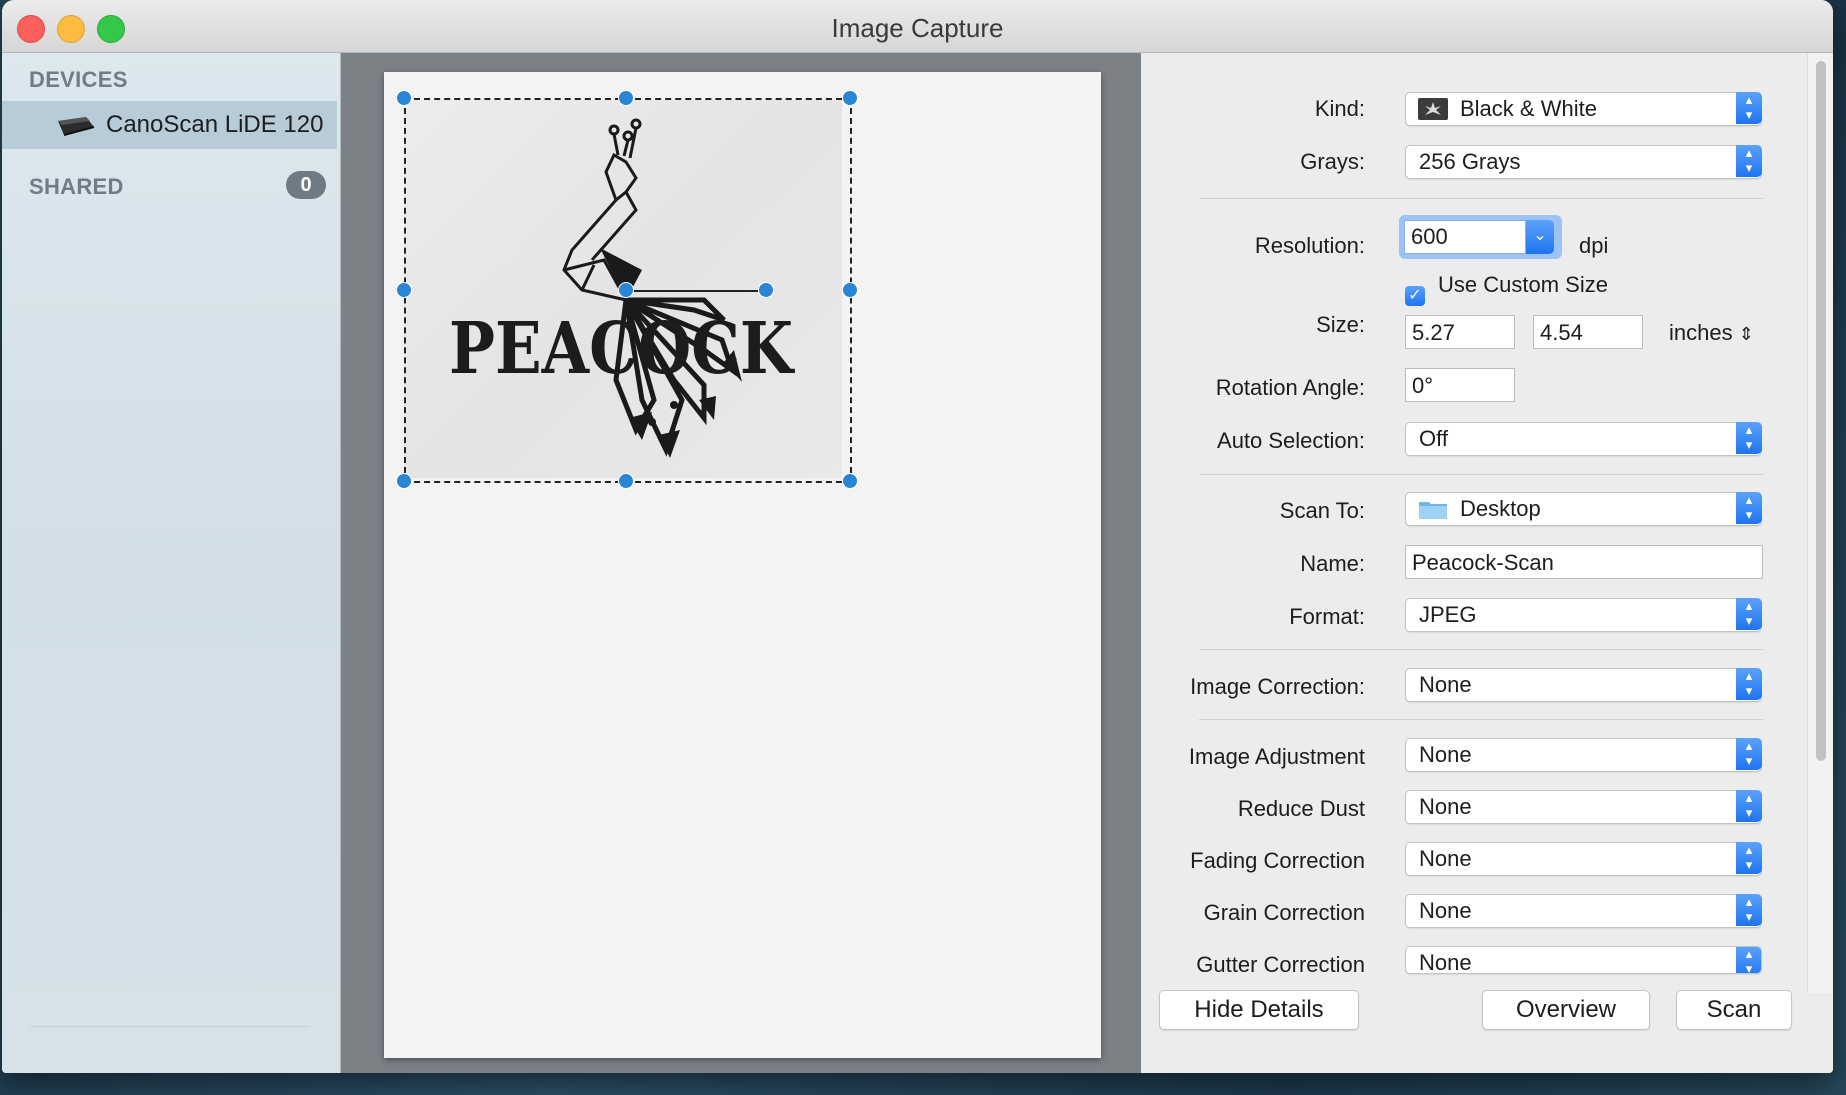 This screenshot has height=1095, width=1846. Describe the element at coordinates (1583, 162) in the screenshot. I see `grays-popup: 256 Grays ▴ ▾` at that location.